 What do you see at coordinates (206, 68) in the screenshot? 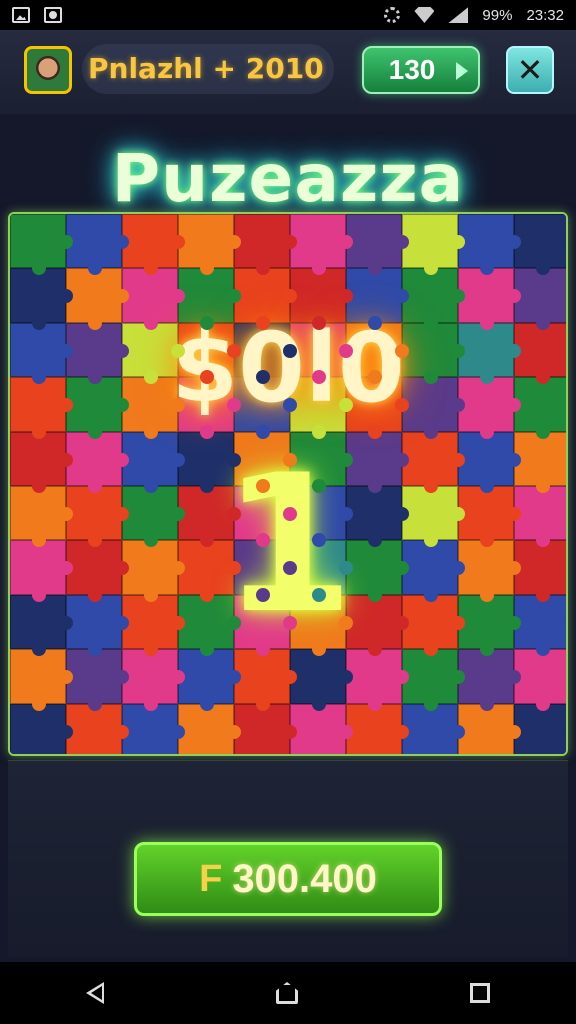
I see `player-name: Pnlazhl + 2010` at bounding box center [206, 68].